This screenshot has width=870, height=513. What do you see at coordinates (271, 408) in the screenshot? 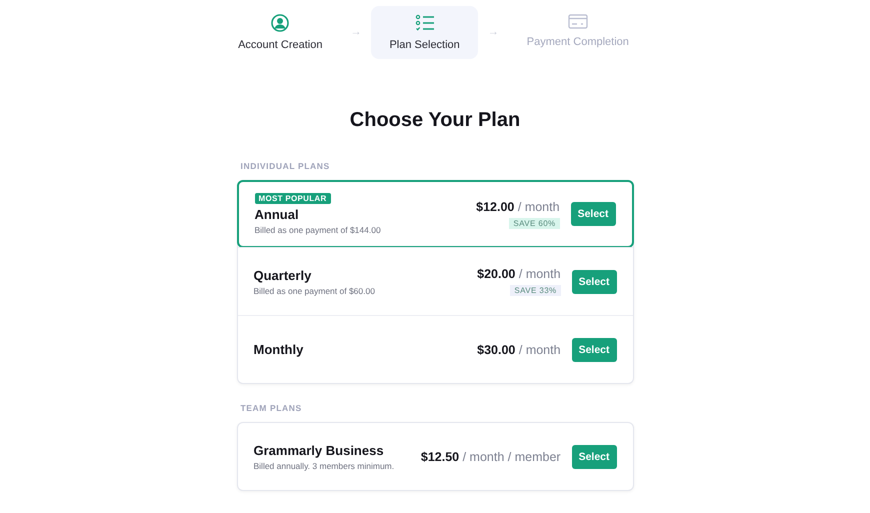
I see `section-label: TEAM PLANS` at bounding box center [271, 408].